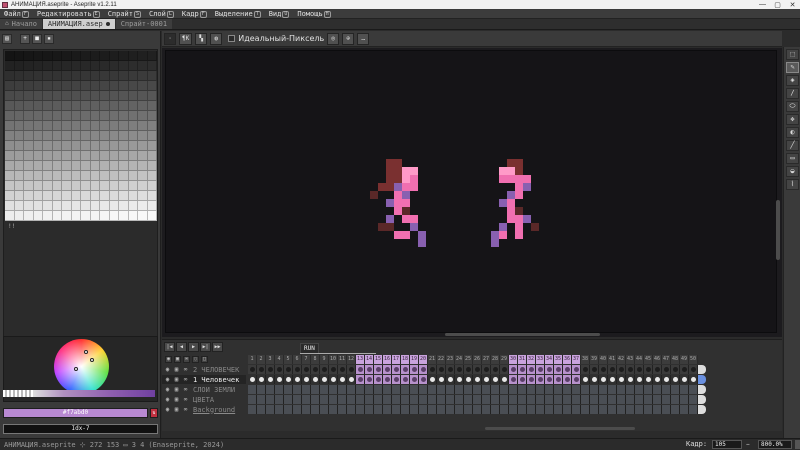 This screenshot has height=450, width=800. What do you see at coordinates (549, 359) in the screenshot?
I see `frame-number: 34` at bounding box center [549, 359].